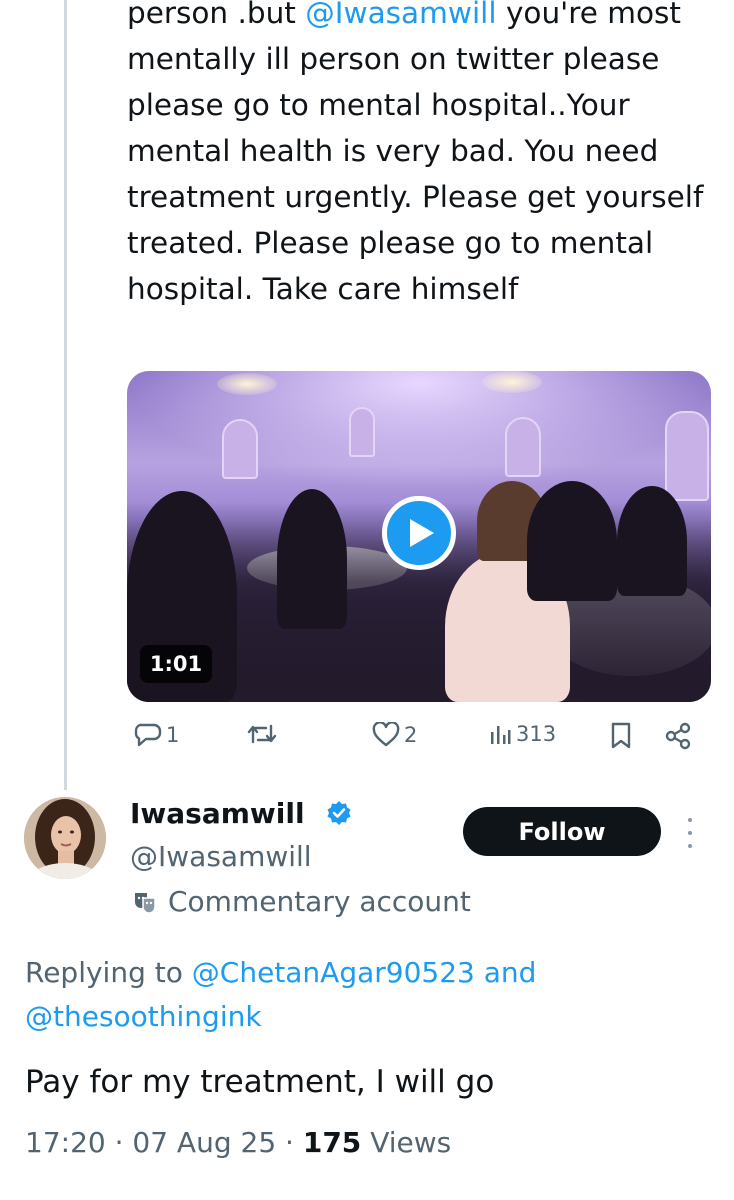 The width and height of the screenshot is (734, 1200). I want to click on theater-masks-icon, so click(145, 903).